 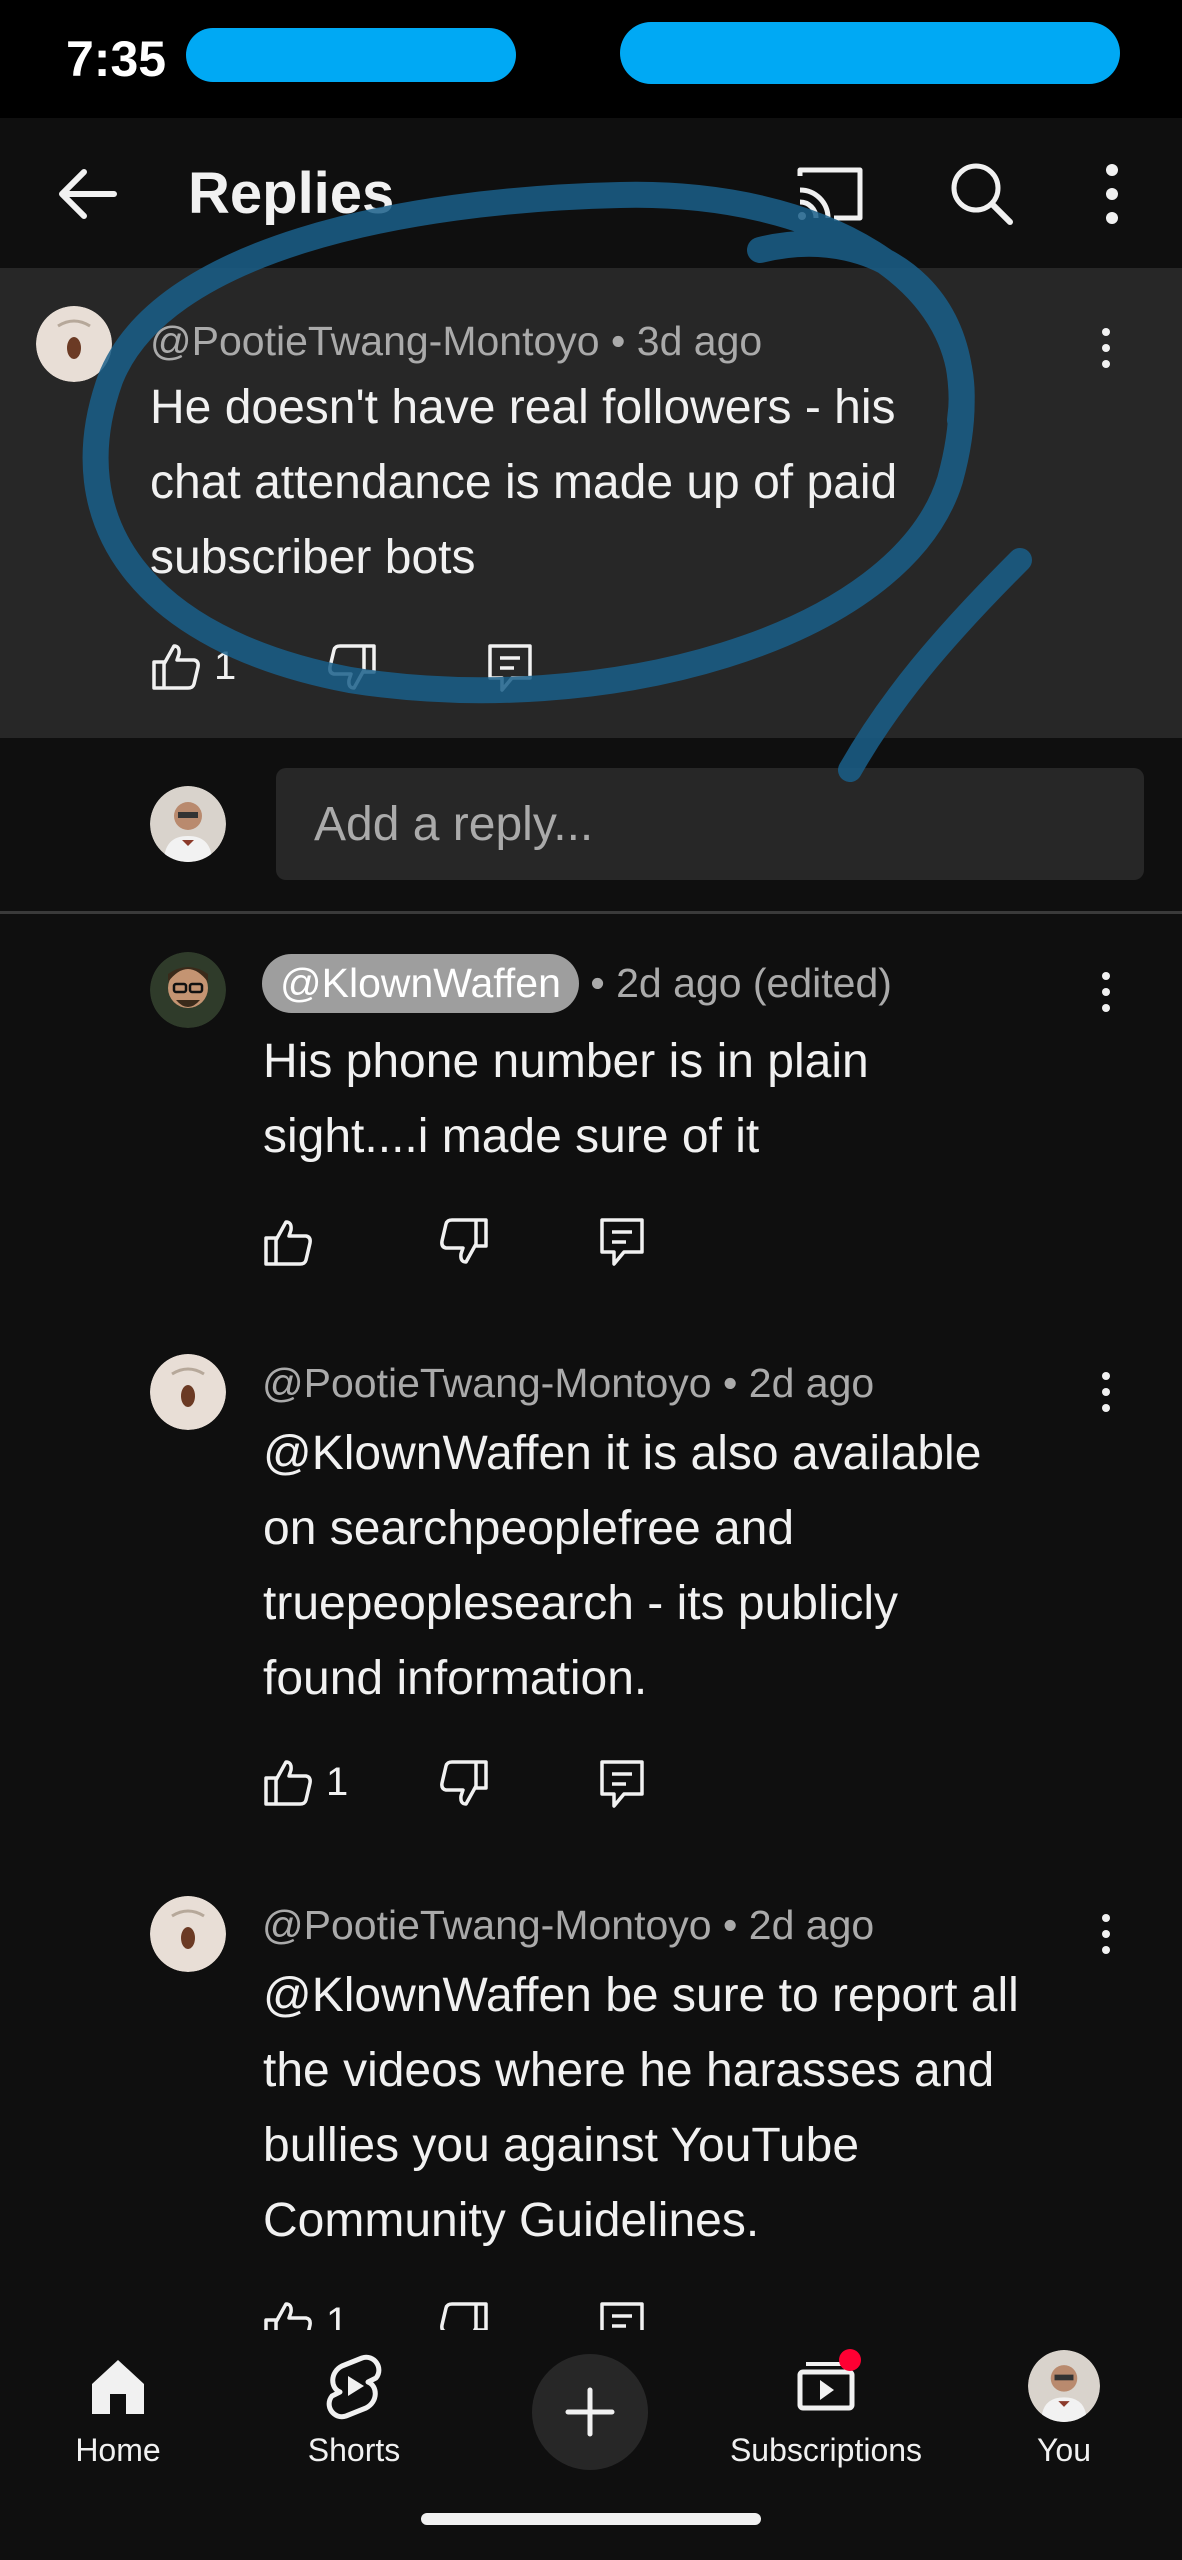 I want to click on nav-home: Home, so click(x=118, y=2405).